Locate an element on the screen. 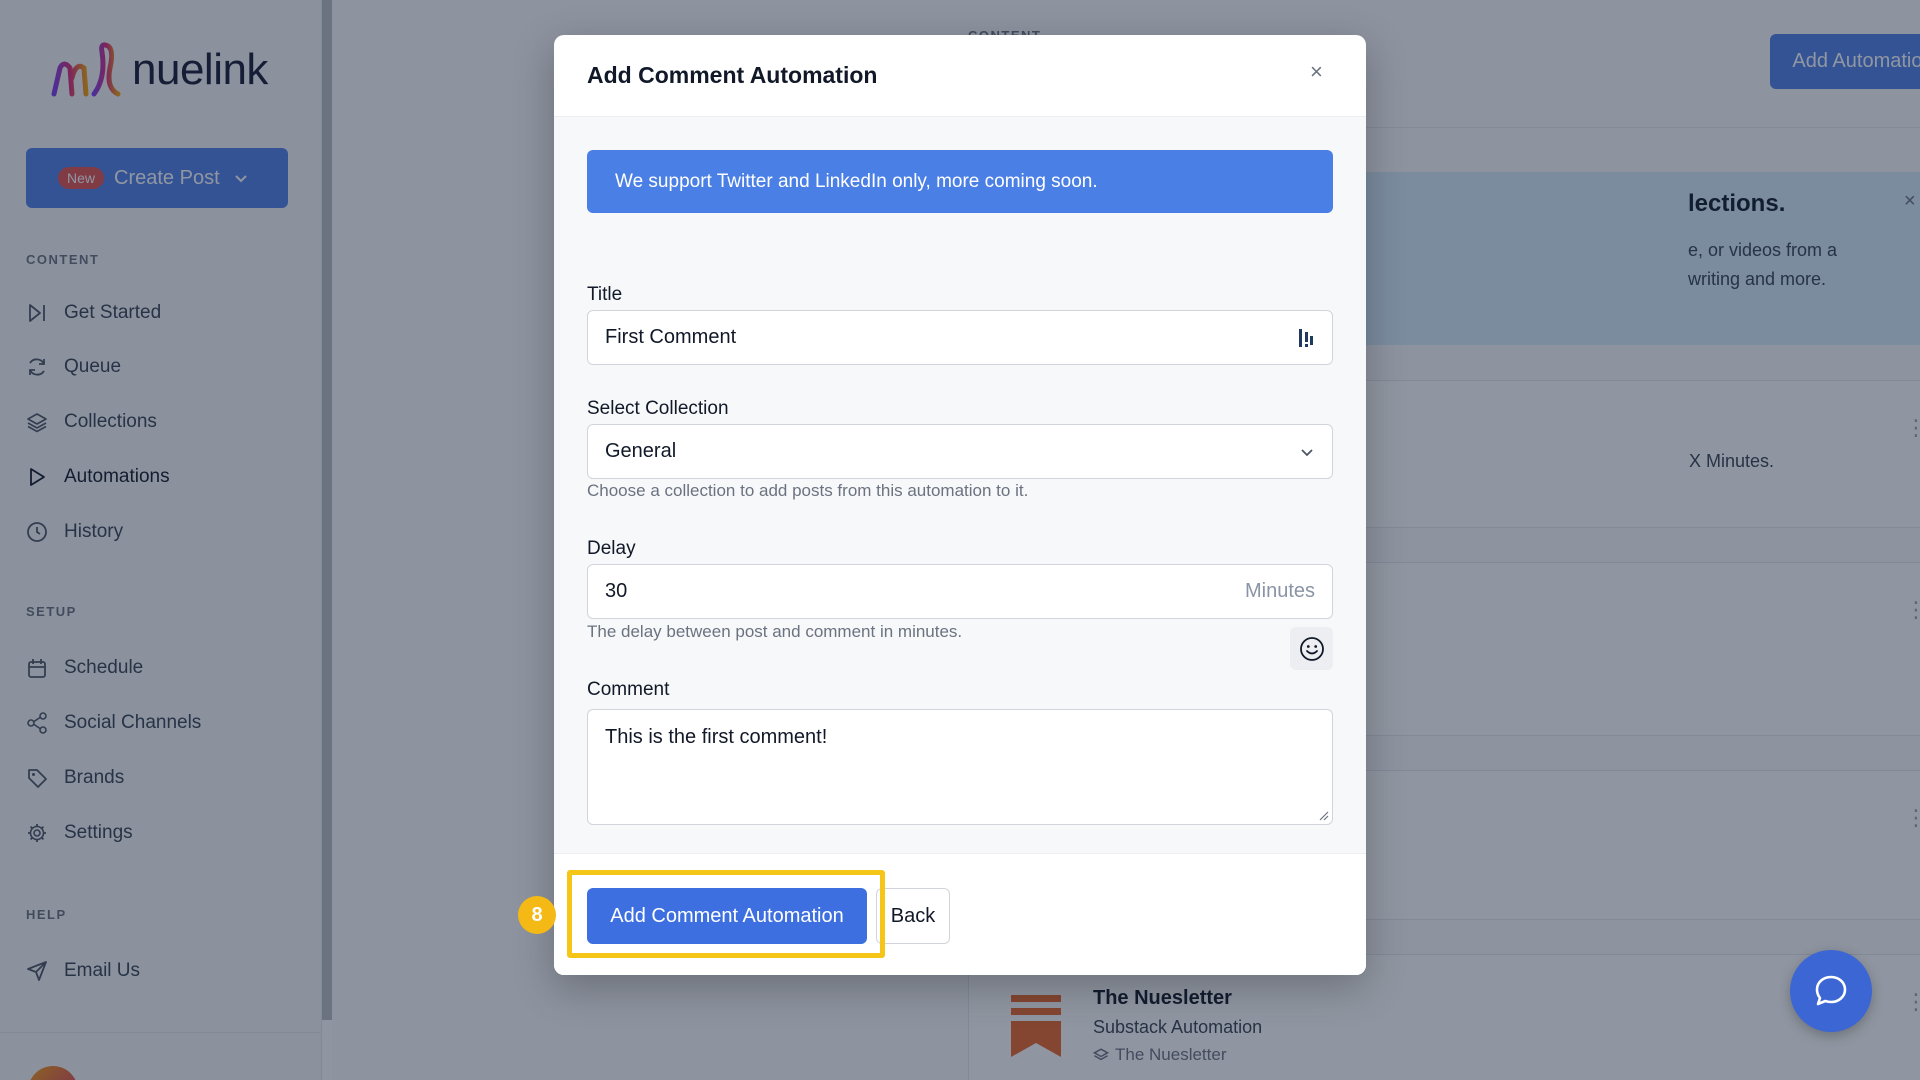 This screenshot has width=1920, height=1080. emoji-picker-button is located at coordinates (1311, 648).